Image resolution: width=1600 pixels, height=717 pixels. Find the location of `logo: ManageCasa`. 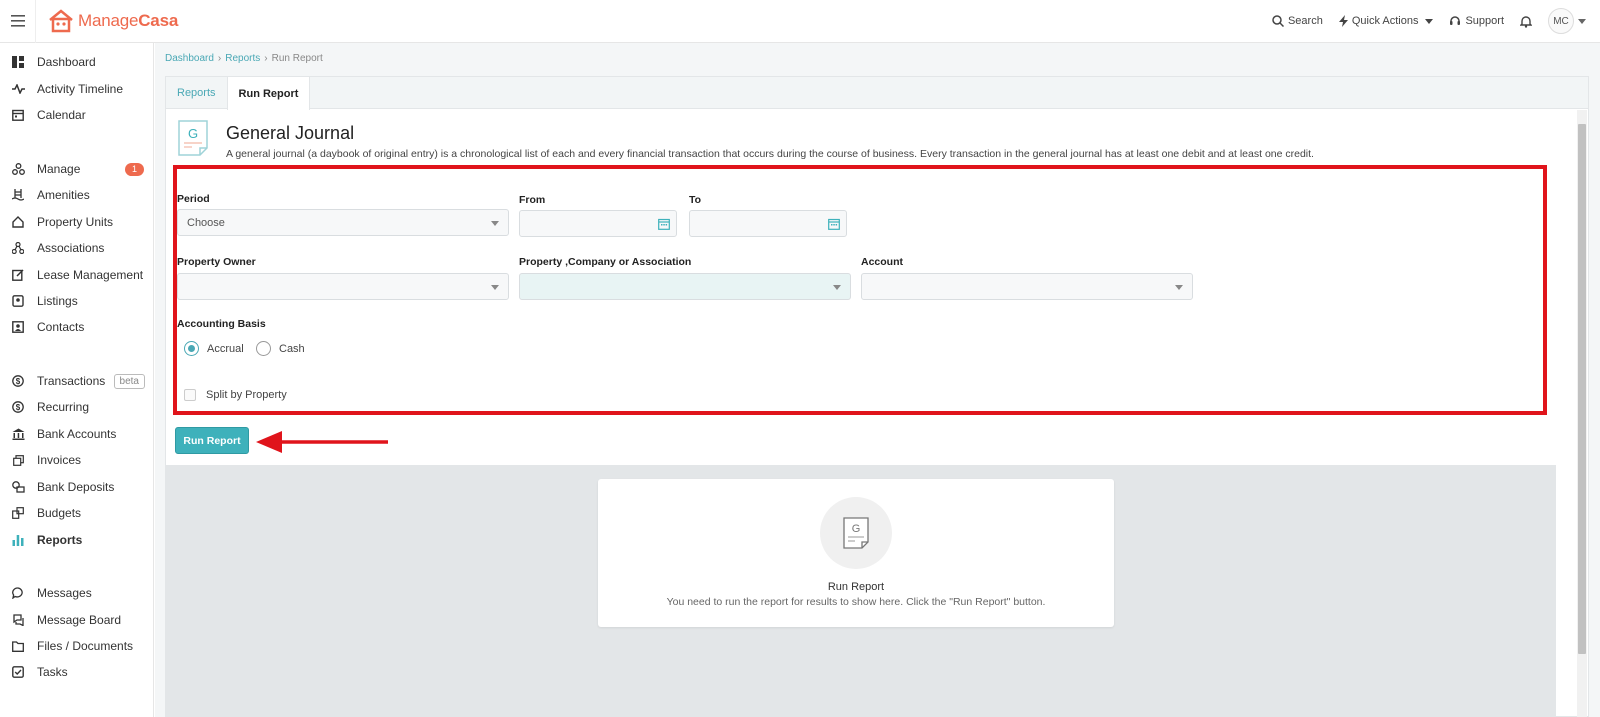

logo: ManageCasa is located at coordinates (113, 21).